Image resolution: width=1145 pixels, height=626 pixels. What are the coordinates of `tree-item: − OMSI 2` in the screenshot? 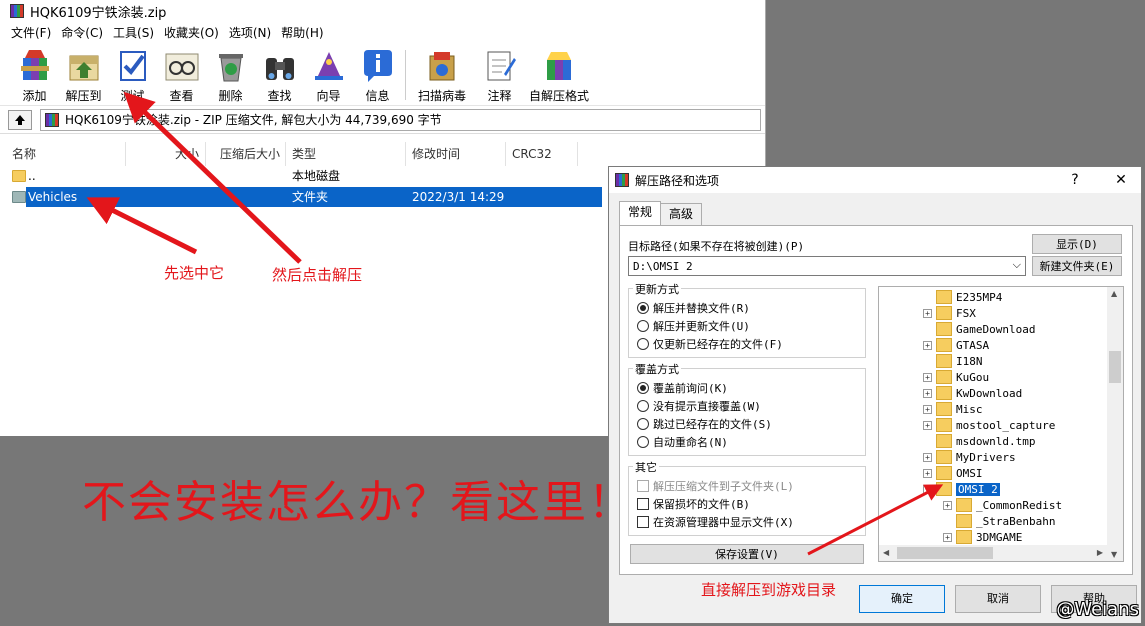 It's located at (961, 489).